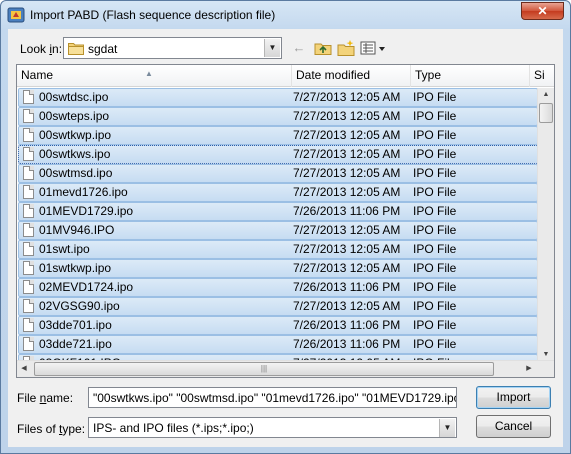  What do you see at coordinates (172, 48) in the screenshot?
I see `look-in-dropdown: sgdat ▼` at bounding box center [172, 48].